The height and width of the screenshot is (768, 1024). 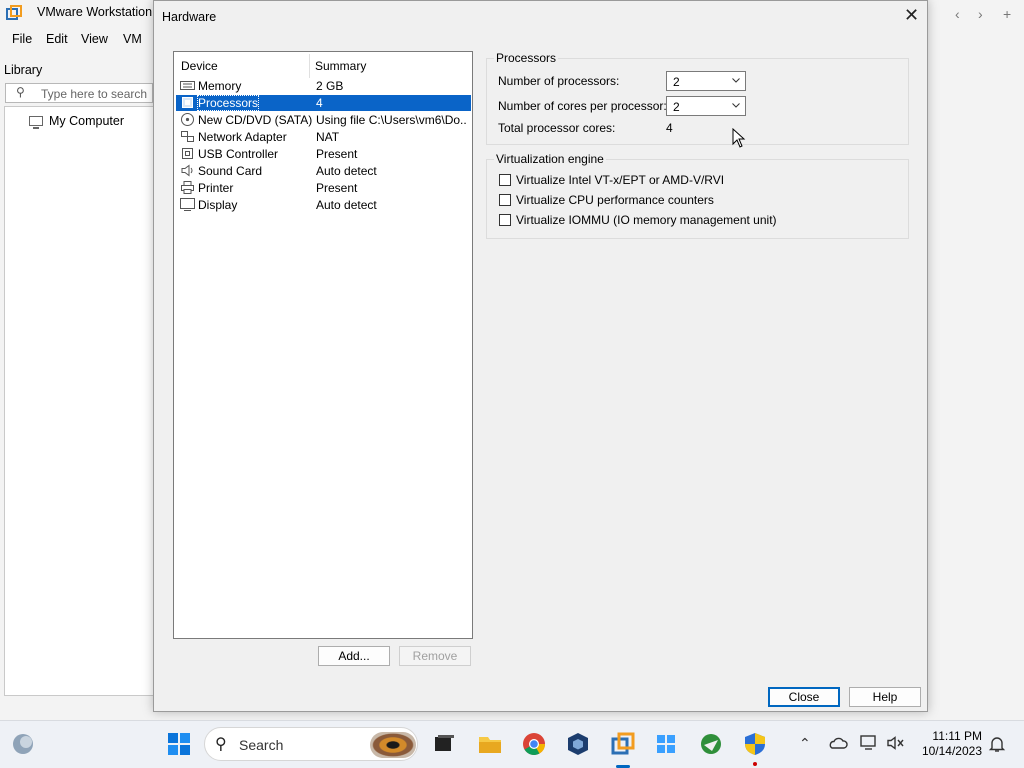 What do you see at coordinates (706, 106) in the screenshot?
I see `cores-per-processor-select: 2` at bounding box center [706, 106].